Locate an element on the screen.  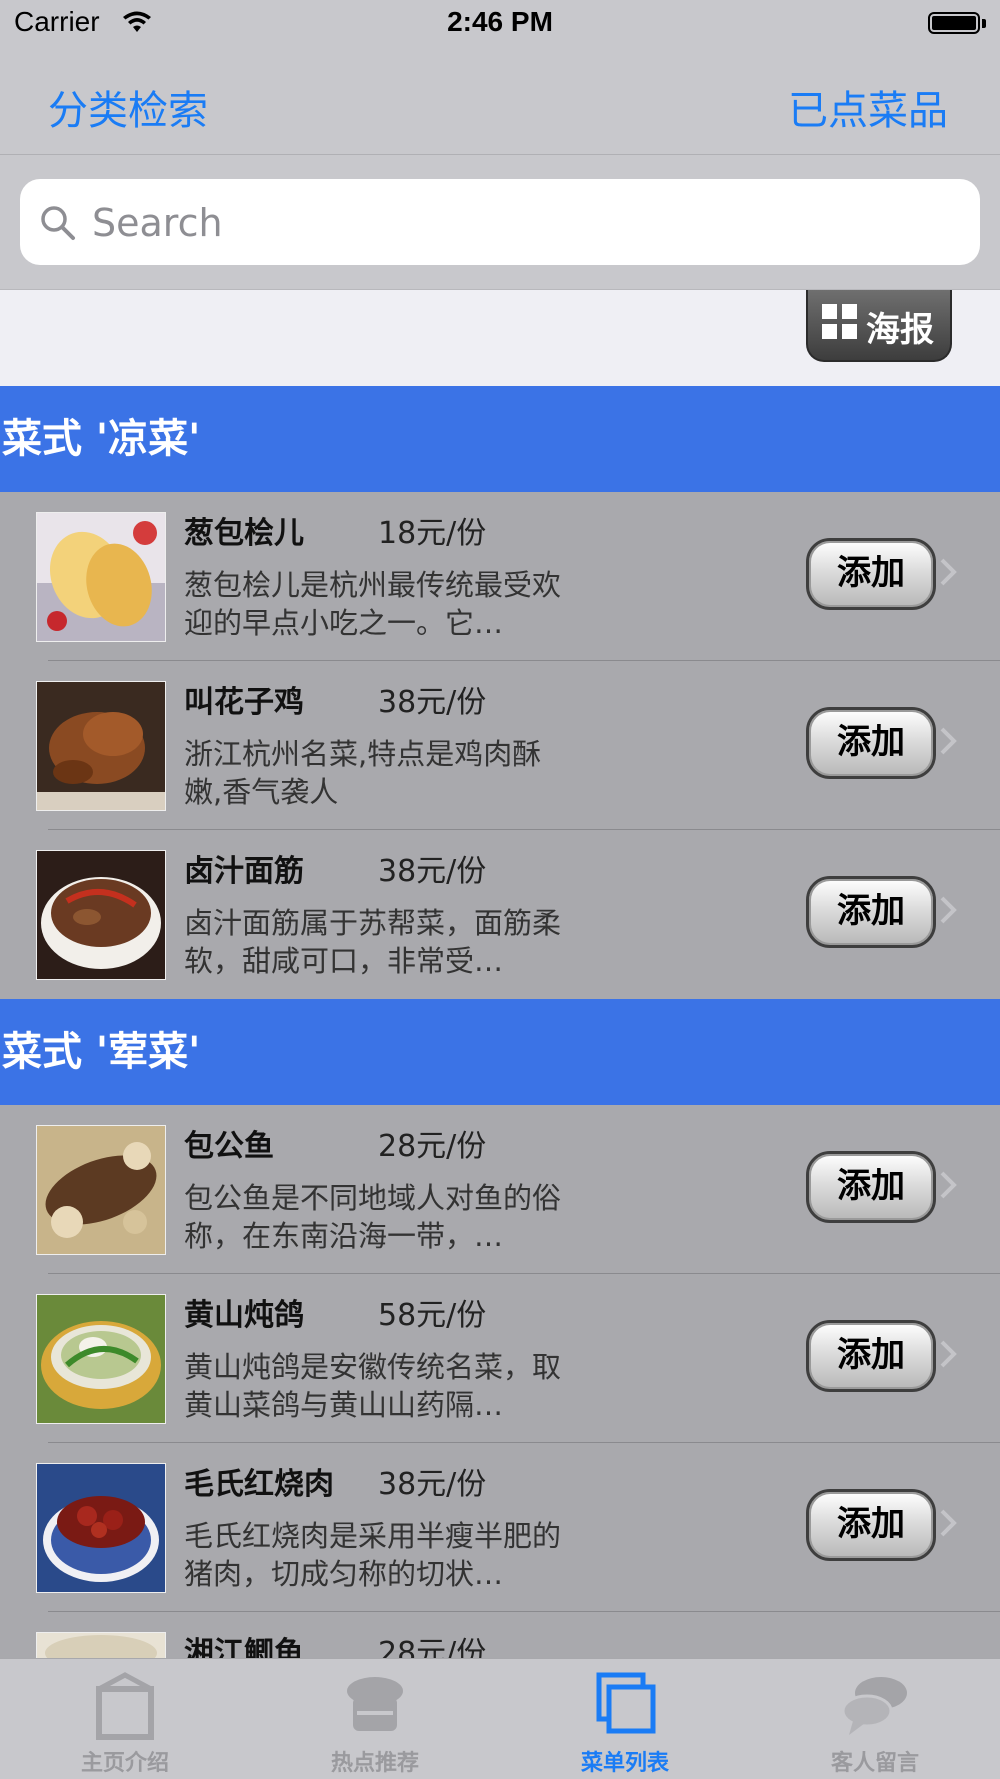
section-header-cold-dishes: 菜式 '凉菜' is located at coordinates (500, 439).